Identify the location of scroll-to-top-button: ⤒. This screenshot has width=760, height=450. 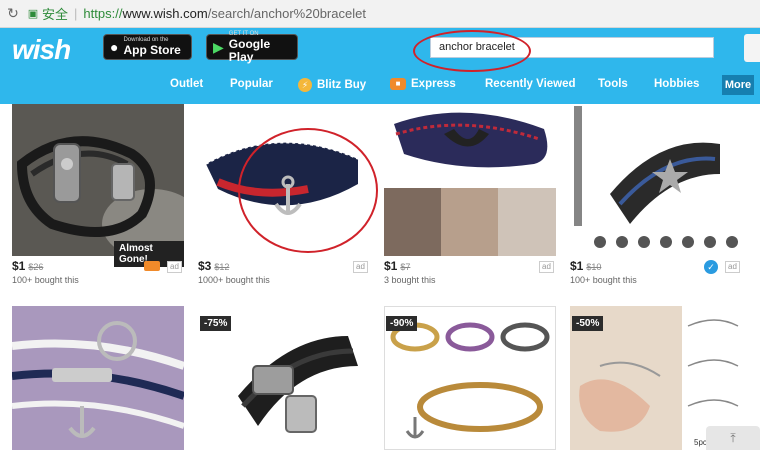
(733, 438).